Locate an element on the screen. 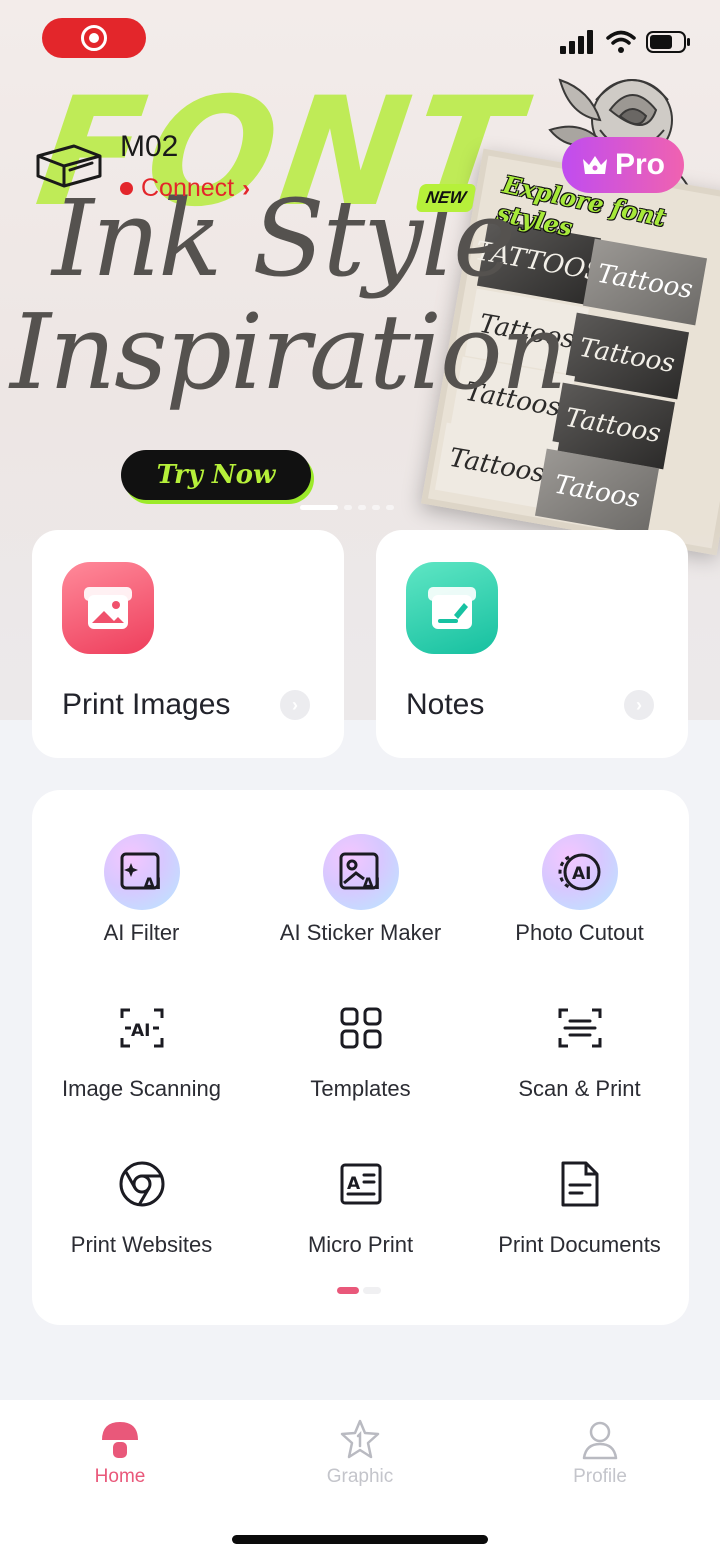 This screenshot has height=1560, width=720. tab-graphic: Graphic is located at coordinates (360, 1453).